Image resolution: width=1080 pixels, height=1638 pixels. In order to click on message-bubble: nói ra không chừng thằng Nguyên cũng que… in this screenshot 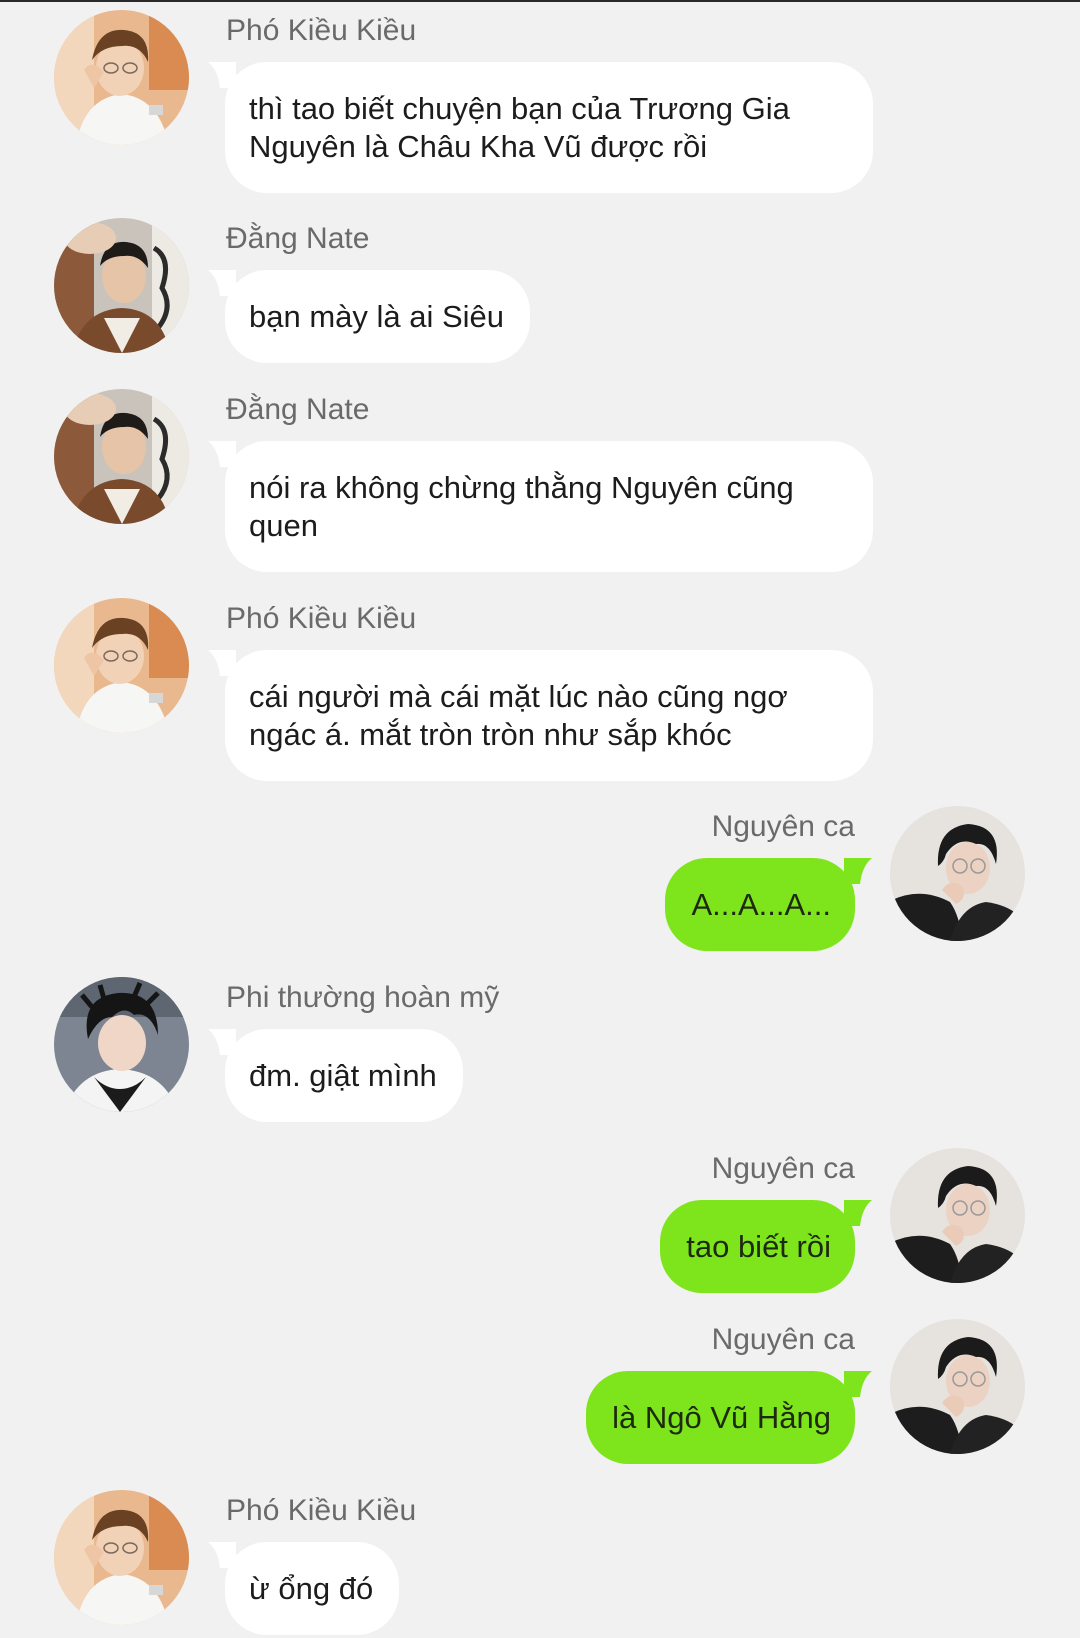, I will do `click(549, 506)`.